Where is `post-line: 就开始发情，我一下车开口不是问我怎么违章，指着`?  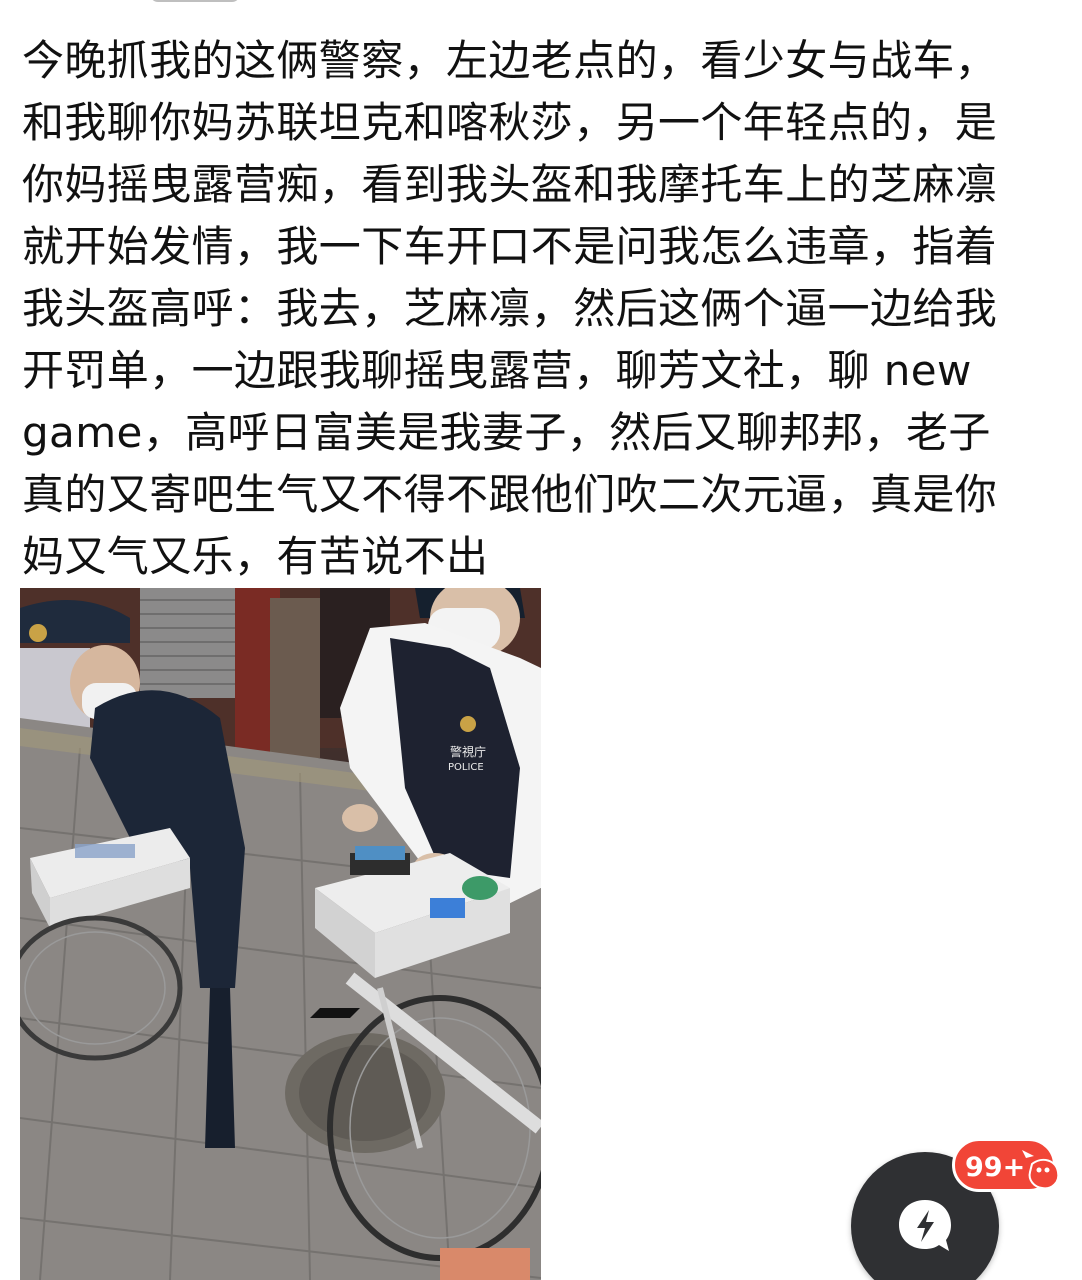
post-line: 就开始发情，我一下车开口不是问我怎么违章，指着 is located at coordinates (510, 246).